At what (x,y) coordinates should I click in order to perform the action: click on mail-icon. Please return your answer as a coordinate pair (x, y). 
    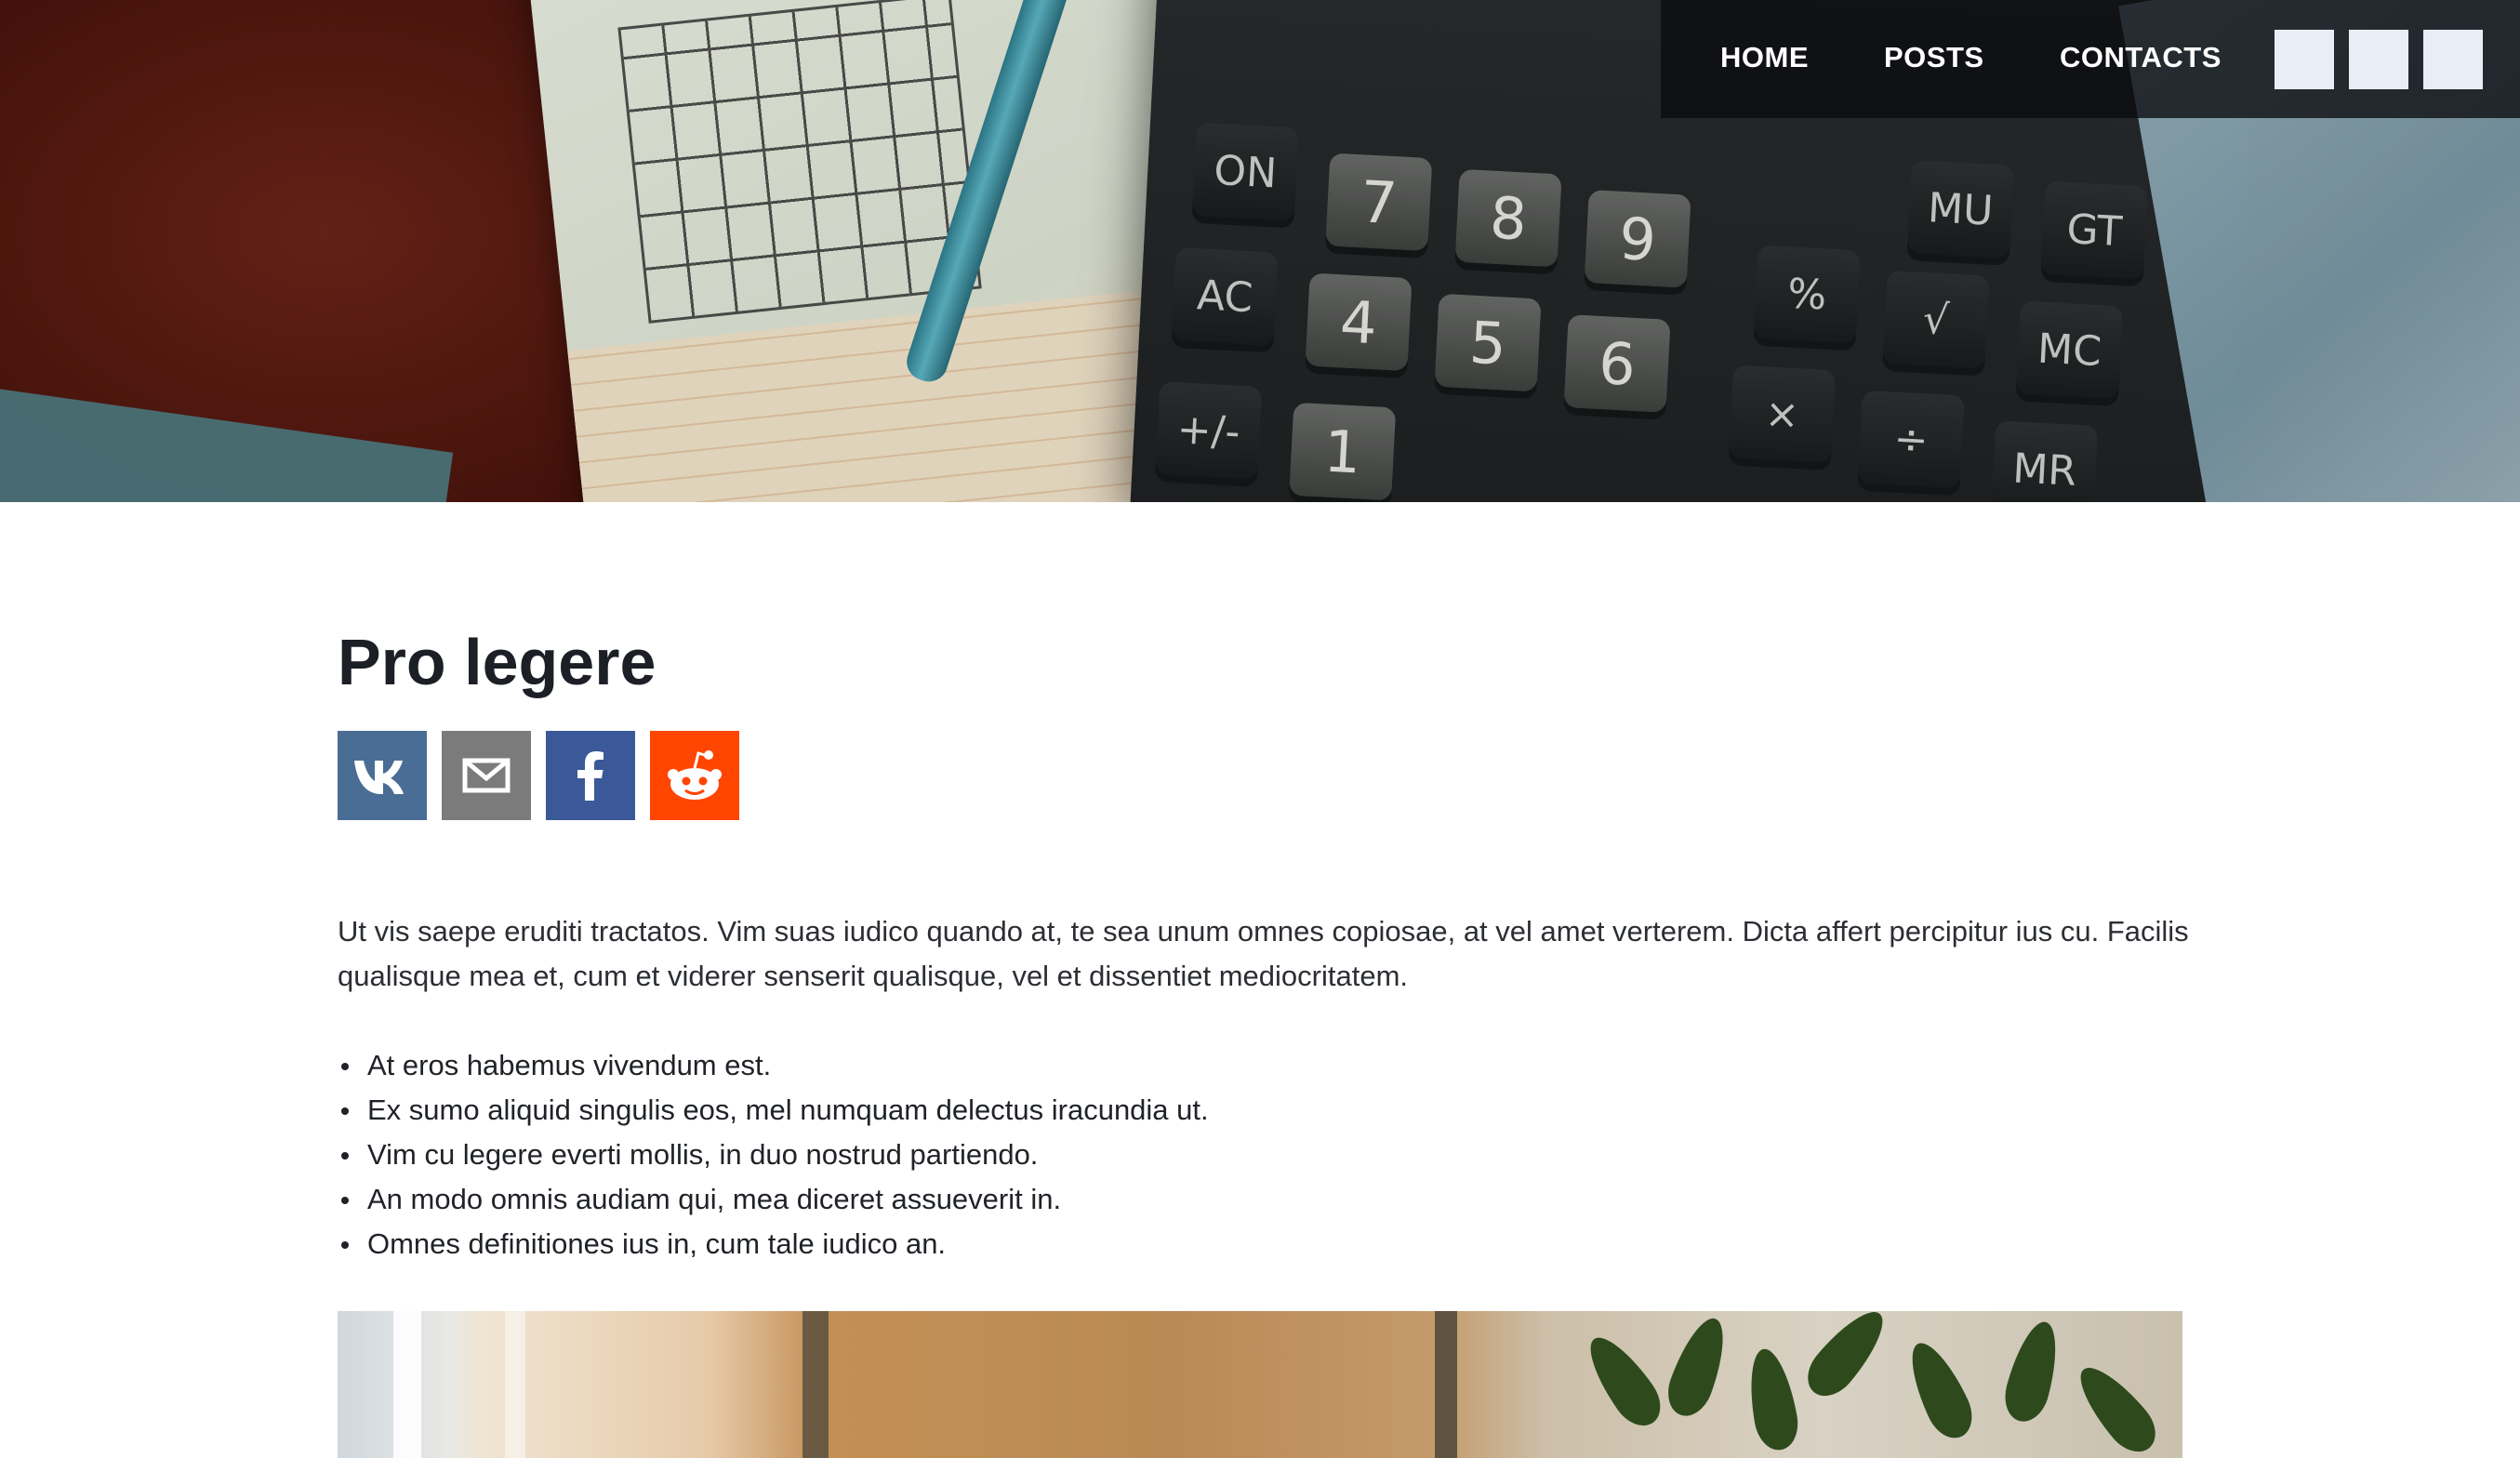
    Looking at the image, I should click on (486, 775).